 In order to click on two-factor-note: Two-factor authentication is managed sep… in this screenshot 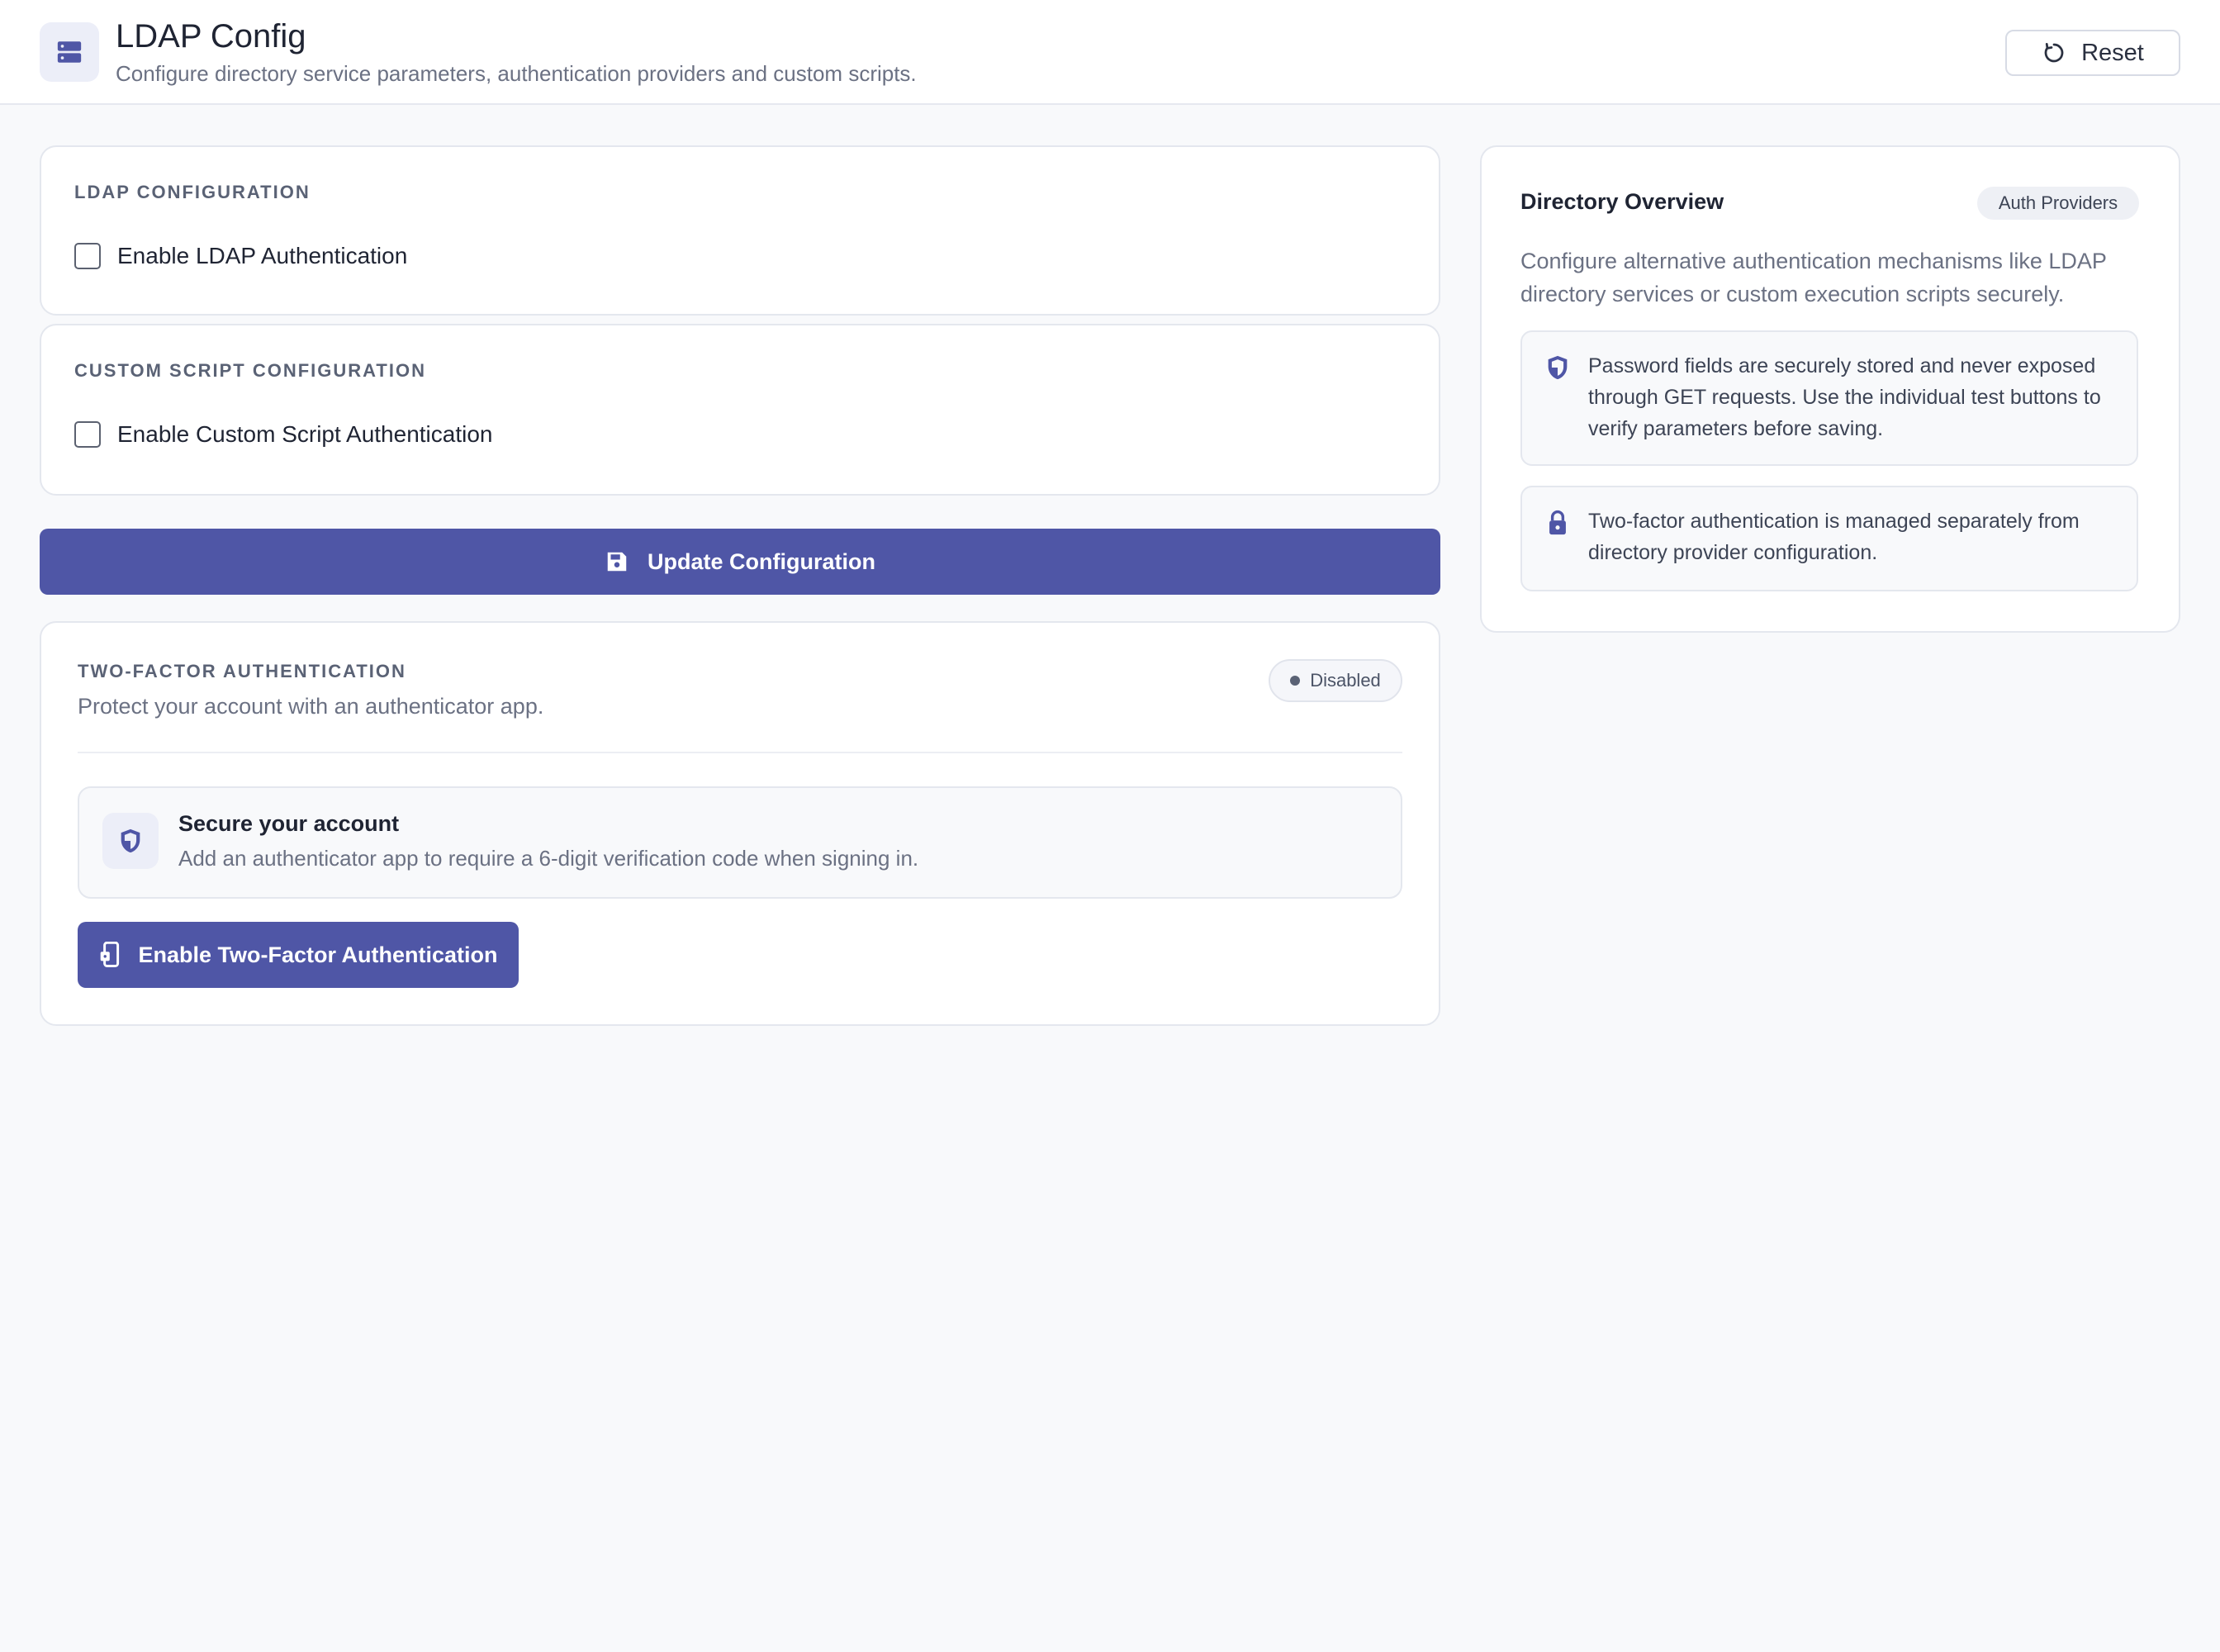, I will do `click(1829, 538)`.